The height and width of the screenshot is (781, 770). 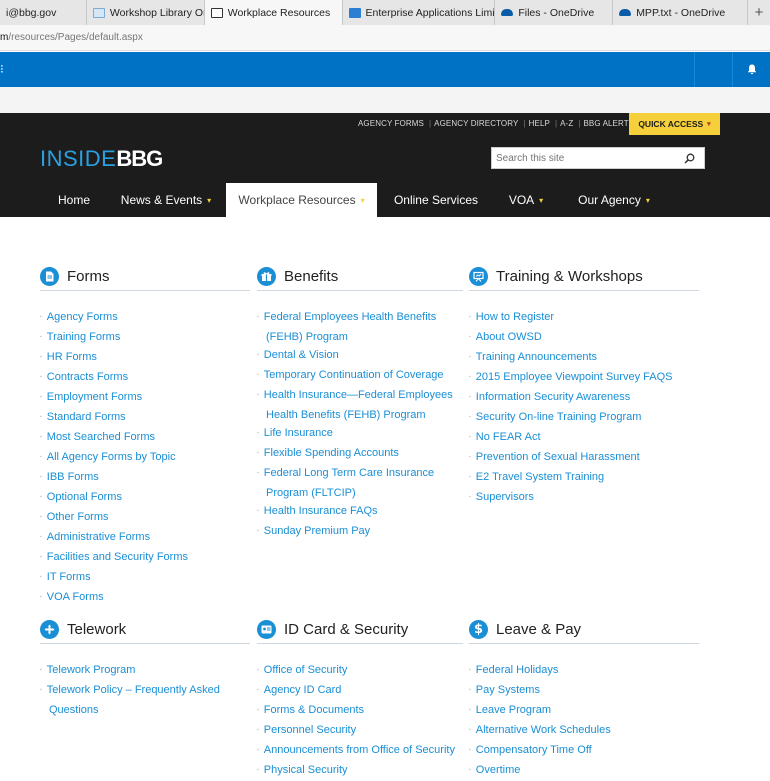 I want to click on link-flexible-spending: Flexible Spending Accounts, so click(x=360, y=454).